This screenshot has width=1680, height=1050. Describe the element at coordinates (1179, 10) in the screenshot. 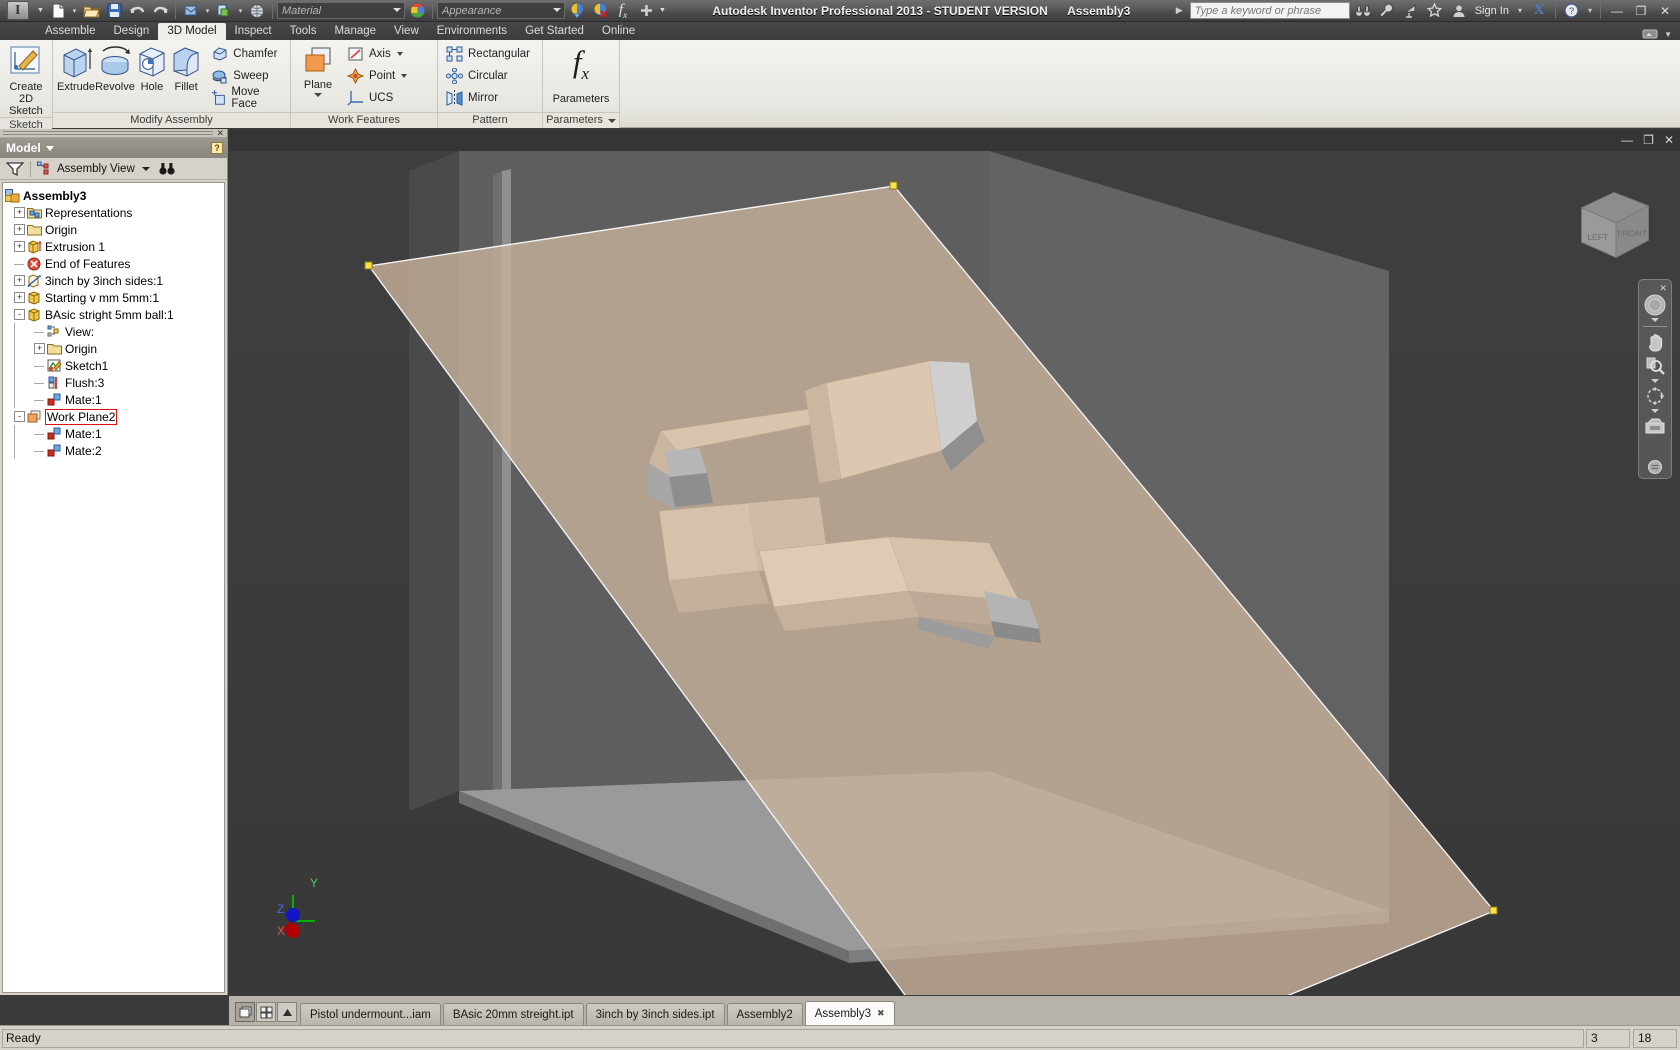

I see `title-overflow-caret-icon: ▶` at that location.